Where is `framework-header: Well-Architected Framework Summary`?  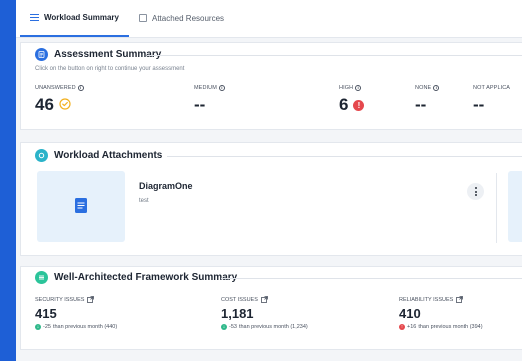
framework-header: Well-Architected Framework Summary is located at coordinates (136, 277).